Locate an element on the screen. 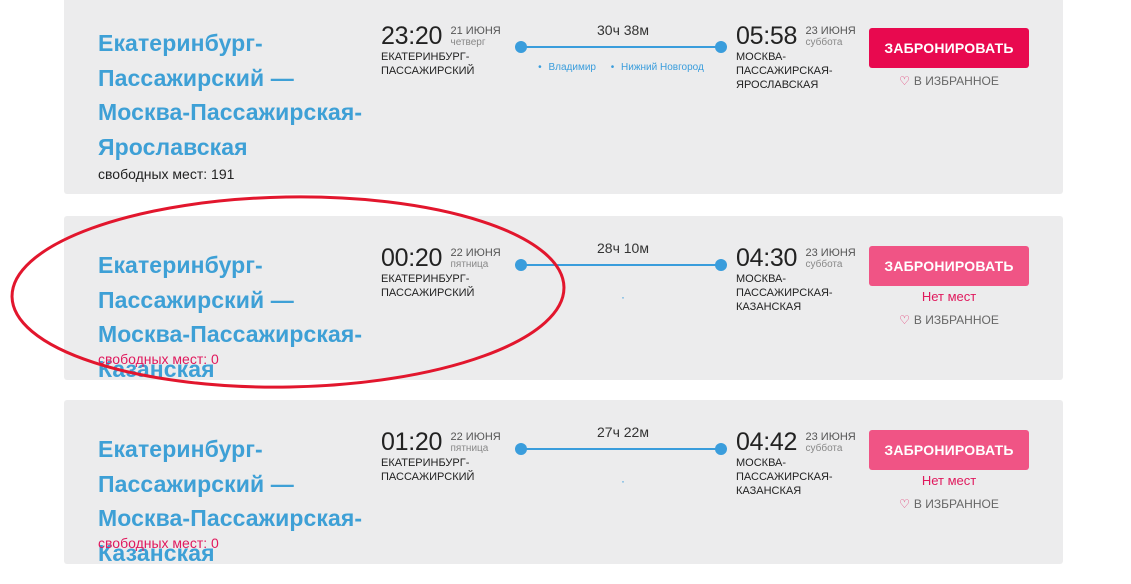 The width and height of the screenshot is (1131, 584). arrival-station: МОСКВА- ПАССАЖИРСКАЯ- ЯРОСЛАВСКАЯ is located at coordinates (784, 71).